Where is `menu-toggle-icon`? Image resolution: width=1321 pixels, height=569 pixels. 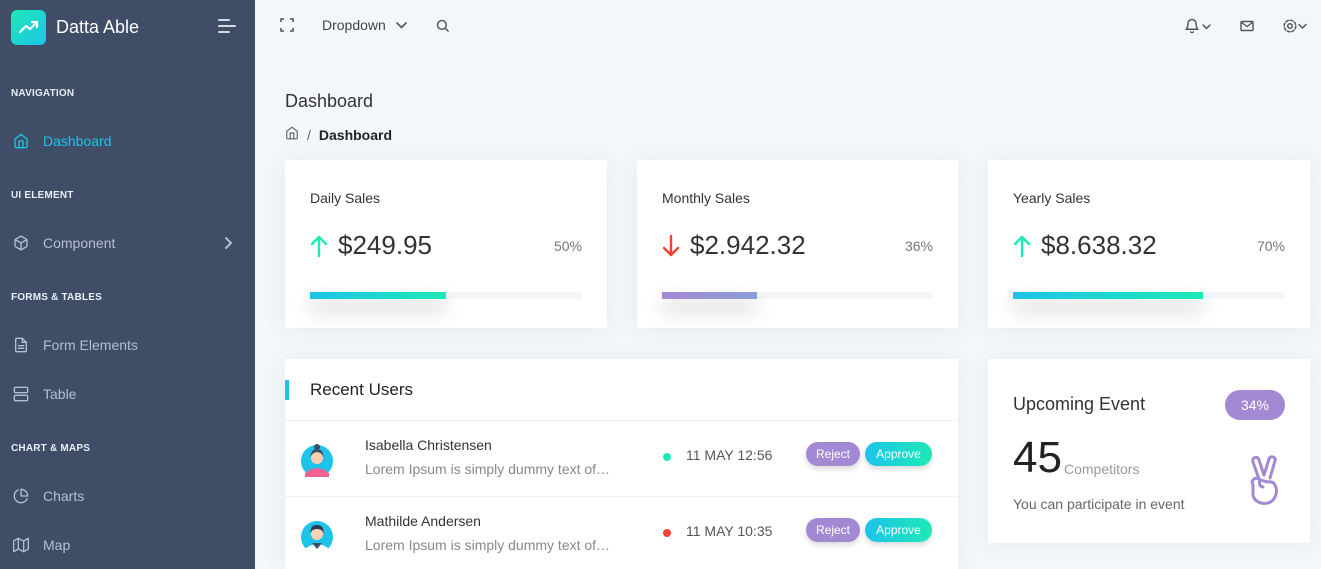
menu-toggle-icon is located at coordinates (227, 26).